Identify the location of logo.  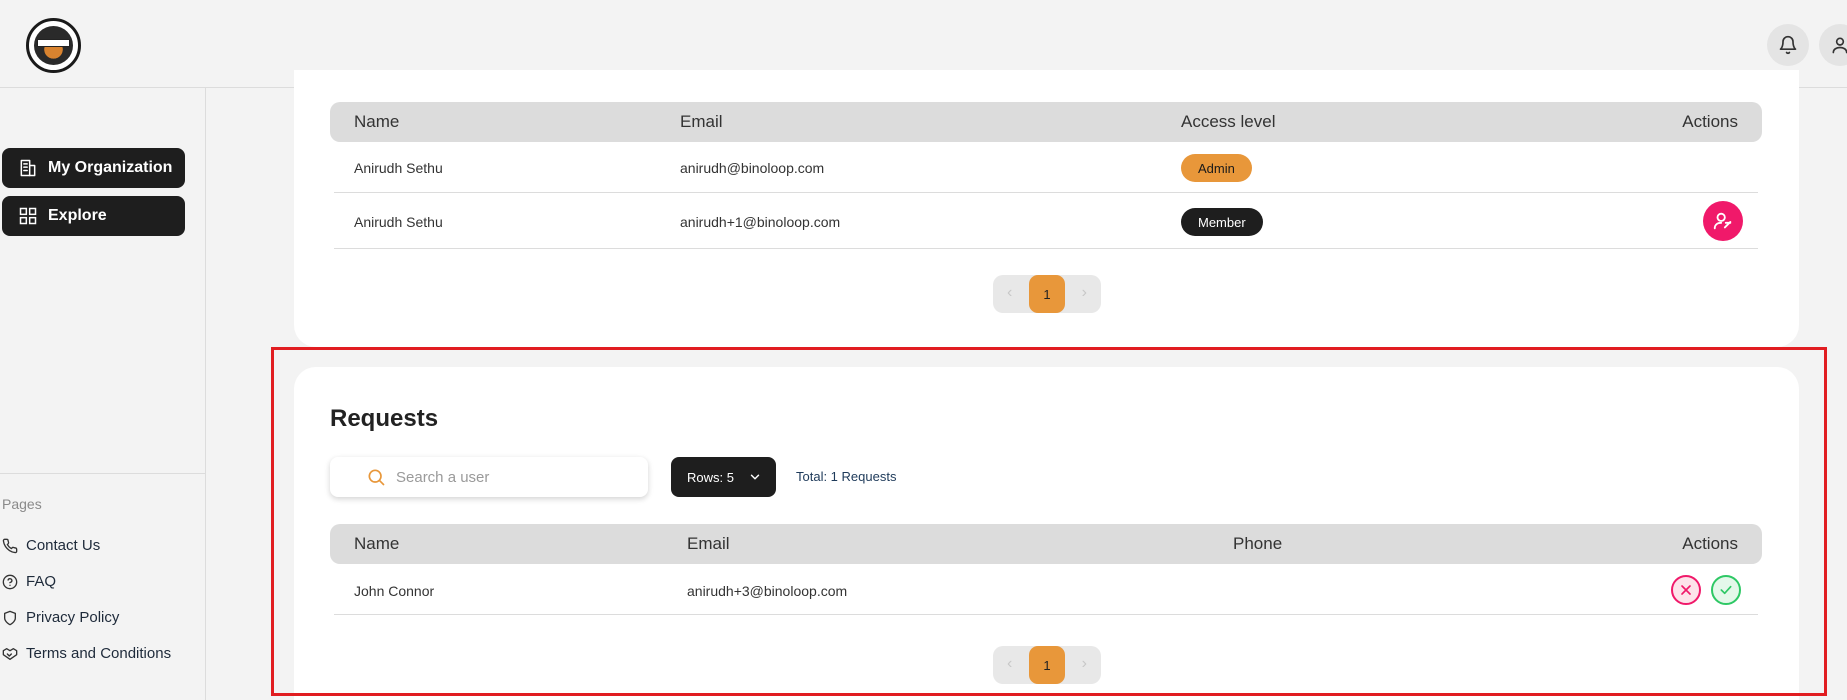
(53, 45).